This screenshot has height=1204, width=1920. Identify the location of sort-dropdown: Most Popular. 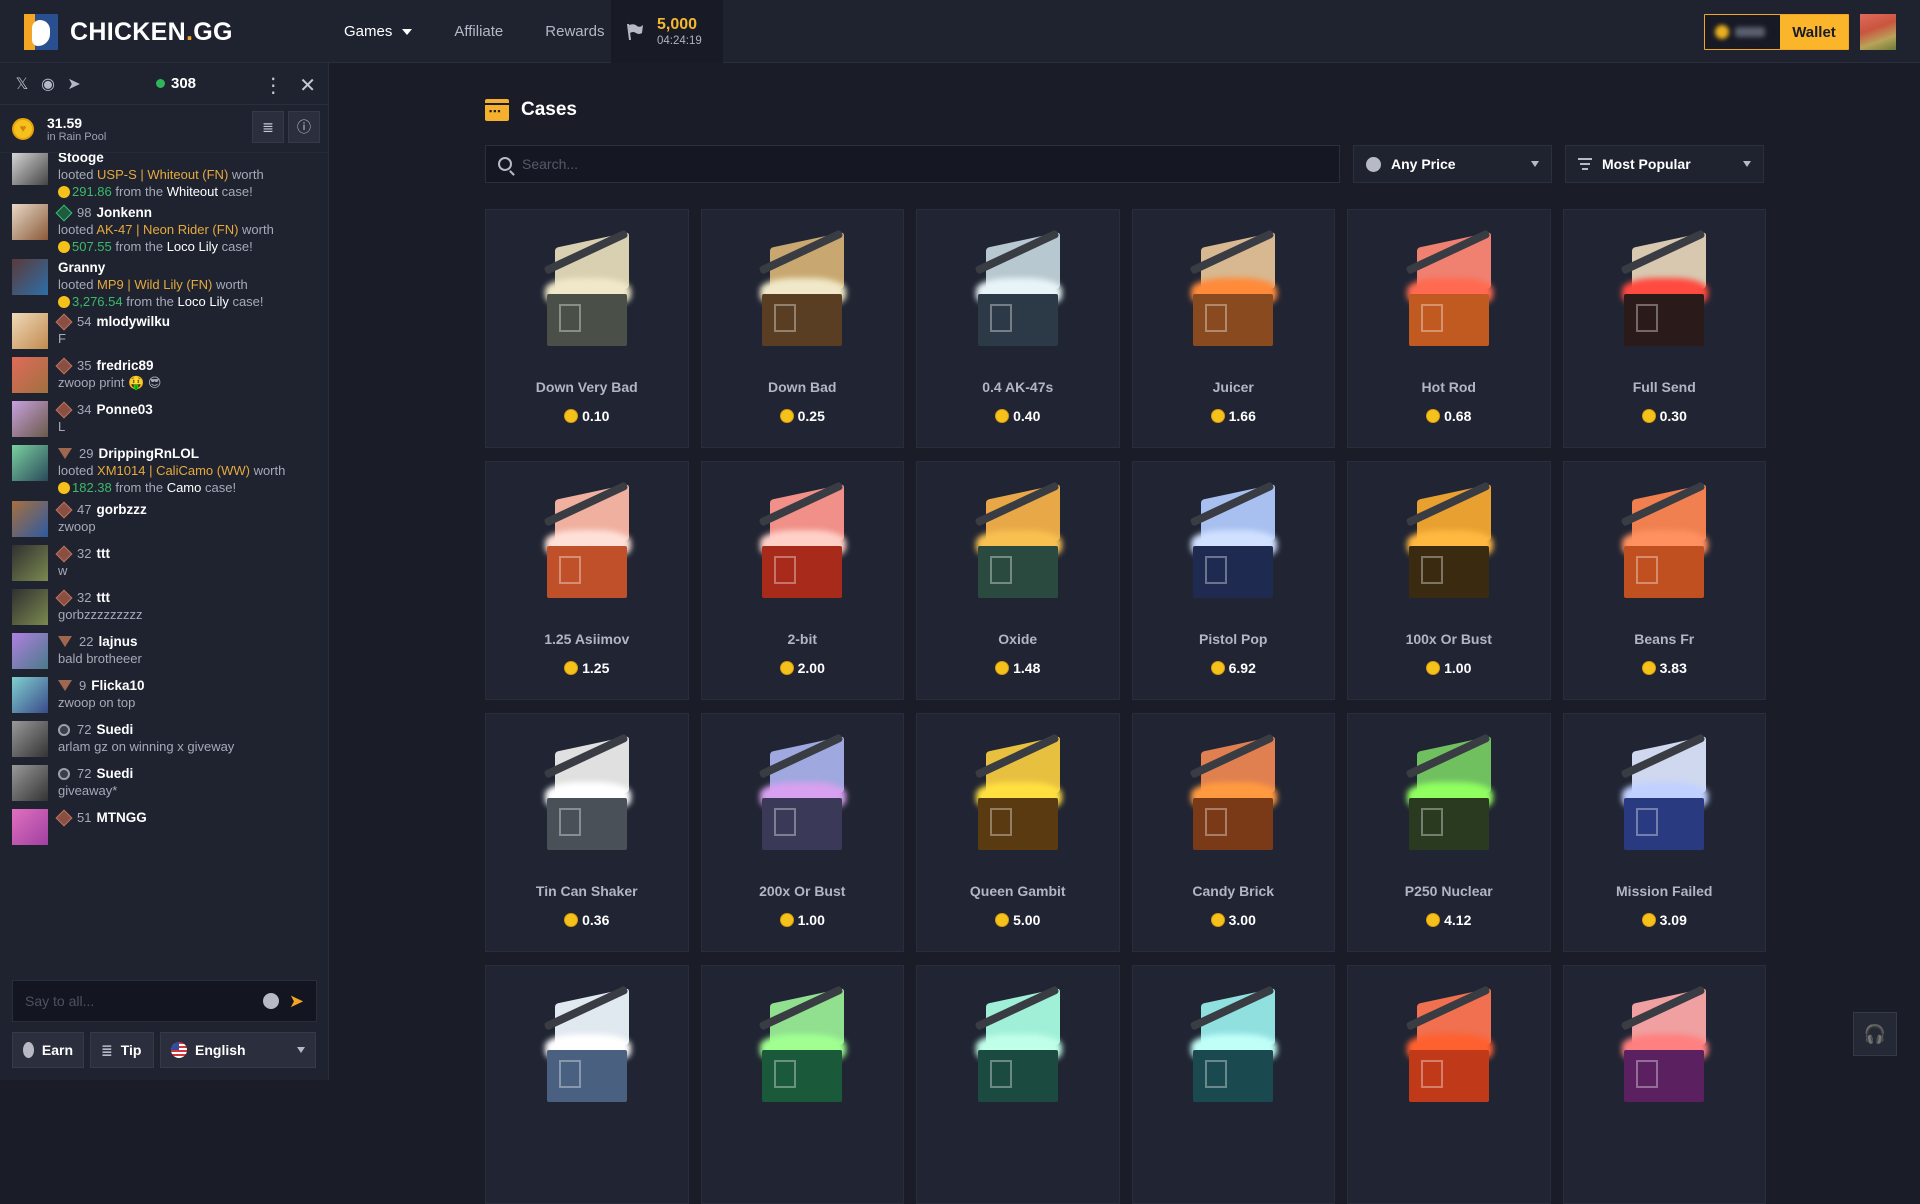
(1664, 164).